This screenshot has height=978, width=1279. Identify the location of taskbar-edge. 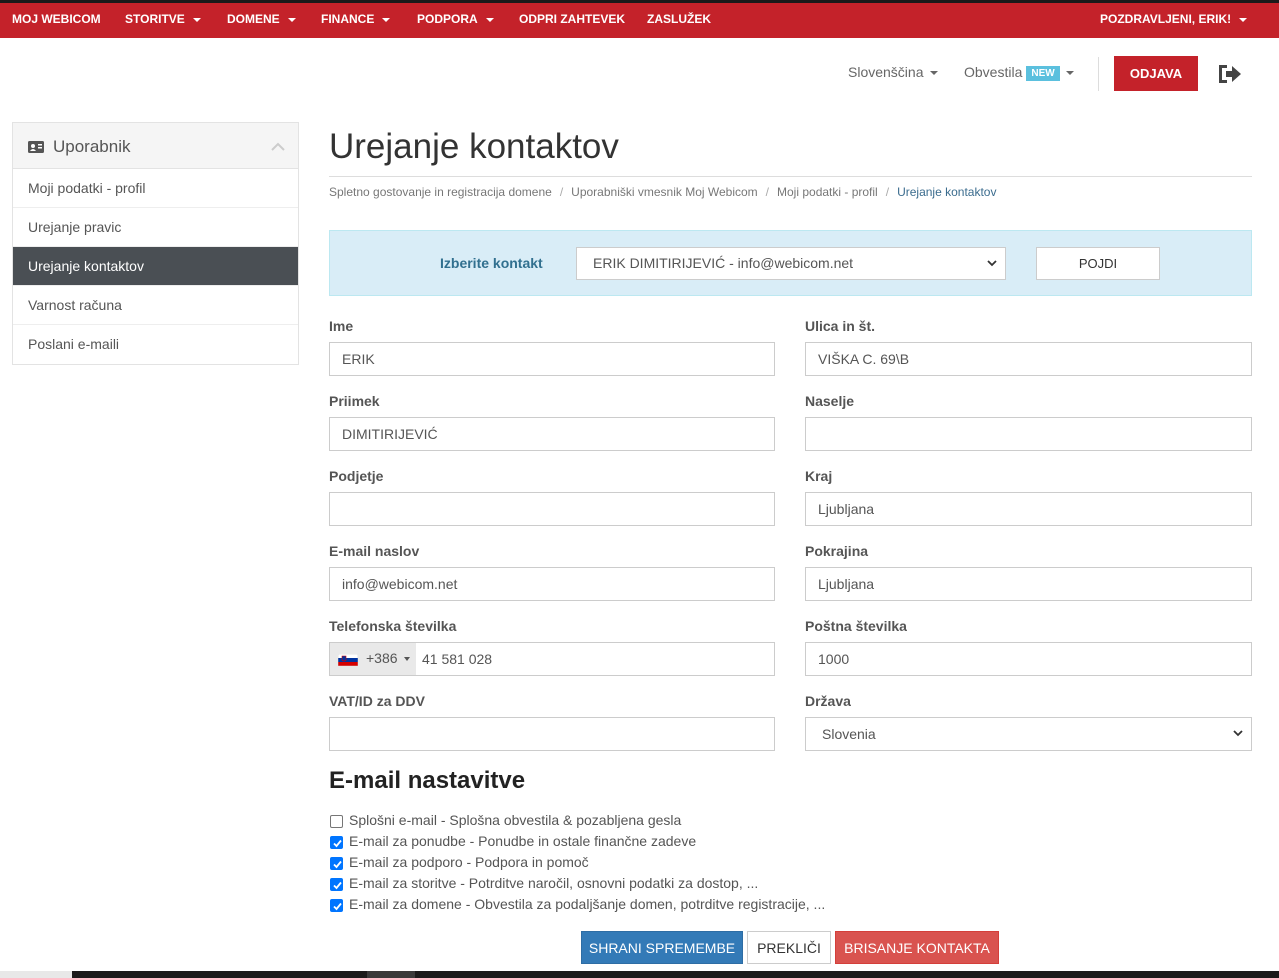
(36, 974).